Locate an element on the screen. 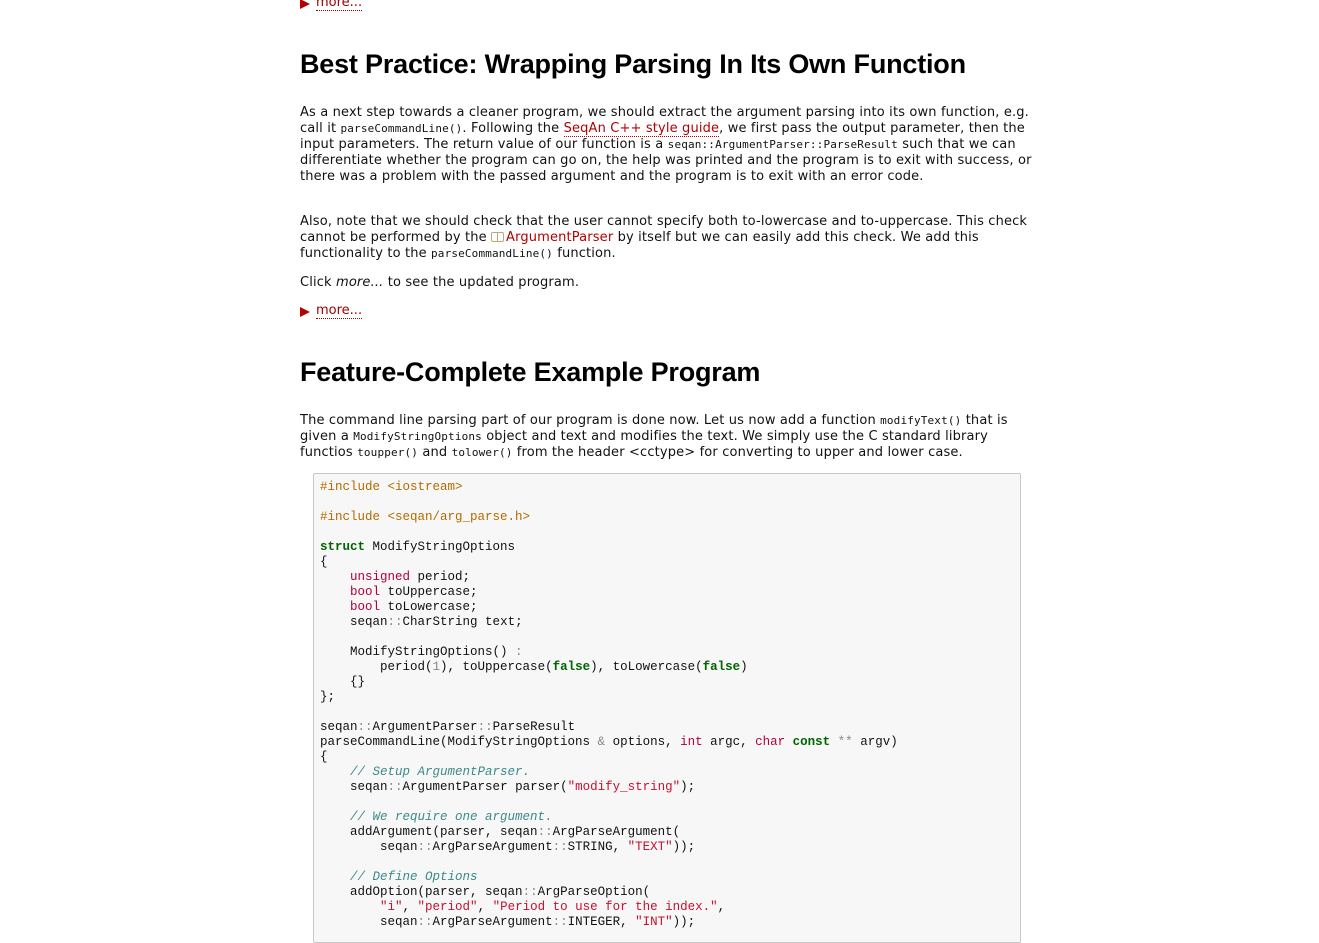 This screenshot has width=1319, height=943. keyword: const is located at coordinates (811, 742).